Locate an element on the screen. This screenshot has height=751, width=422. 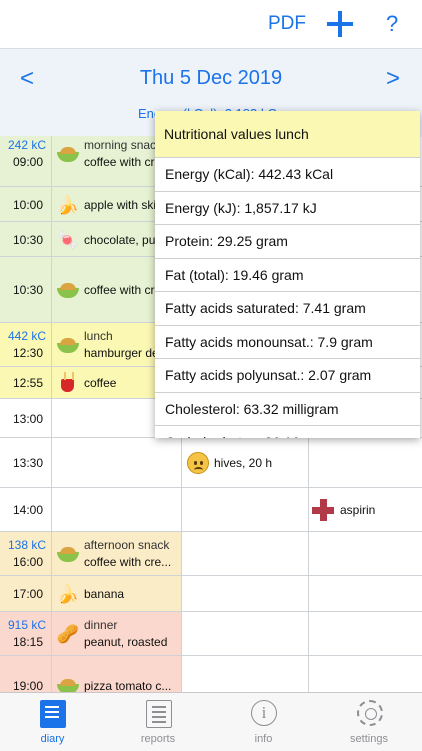
entry-time: 14:00 is located at coordinates (27, 510).